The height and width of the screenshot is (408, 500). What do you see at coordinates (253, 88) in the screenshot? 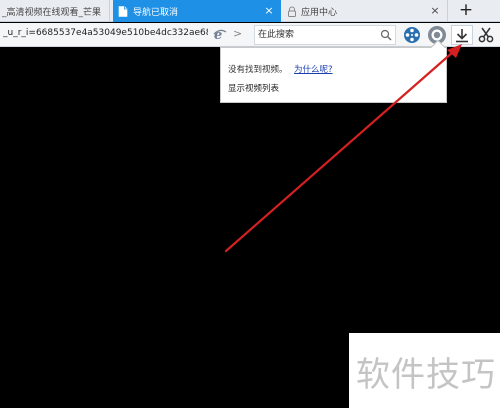
I see `show-video-list-link: 显示视频列表` at bounding box center [253, 88].